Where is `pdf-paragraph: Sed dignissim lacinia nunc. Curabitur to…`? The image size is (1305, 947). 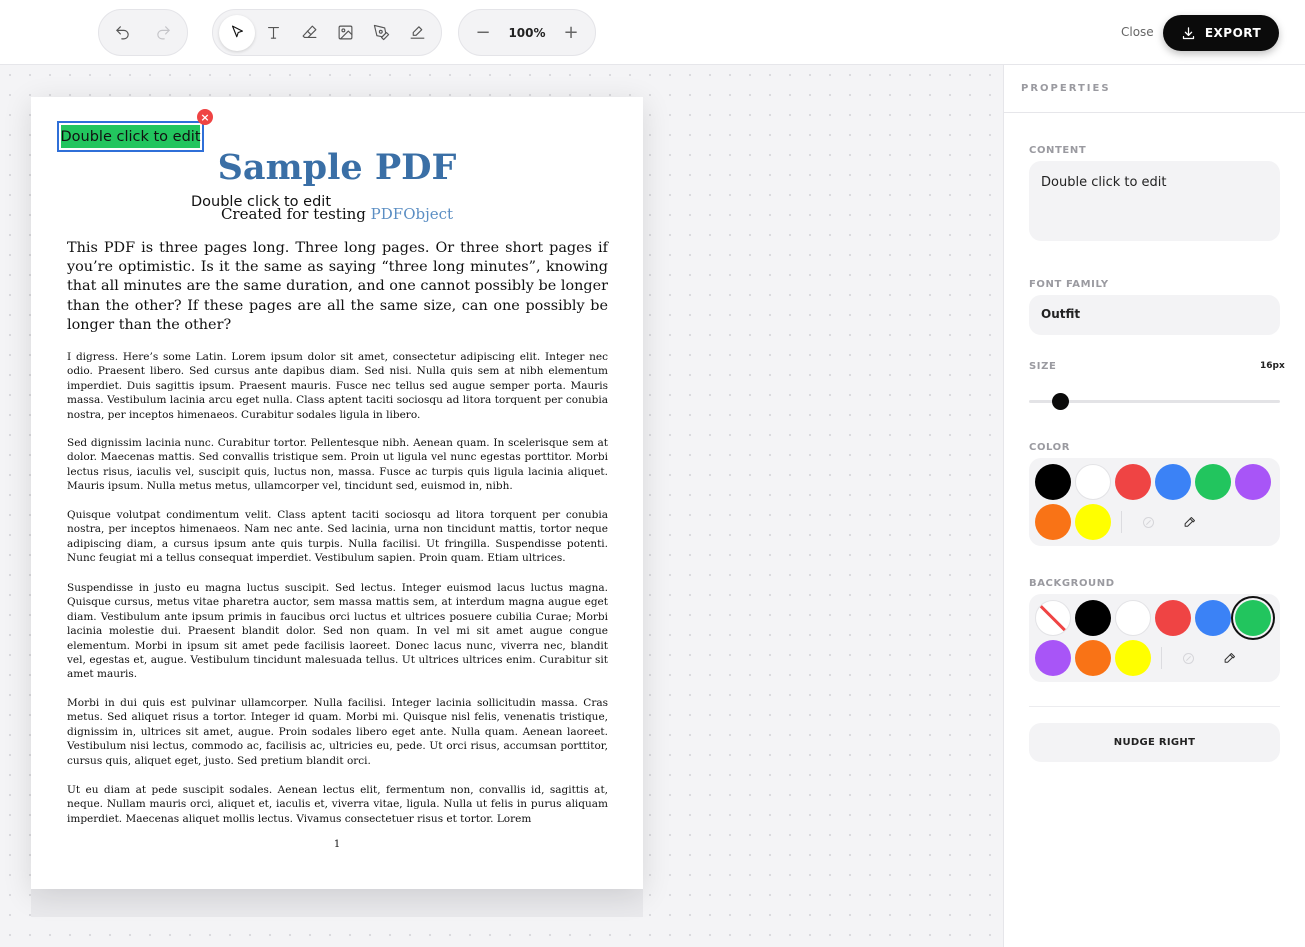
pdf-paragraph: Sed dignissim lacinia nunc. Curabitur to… is located at coordinates (337, 465).